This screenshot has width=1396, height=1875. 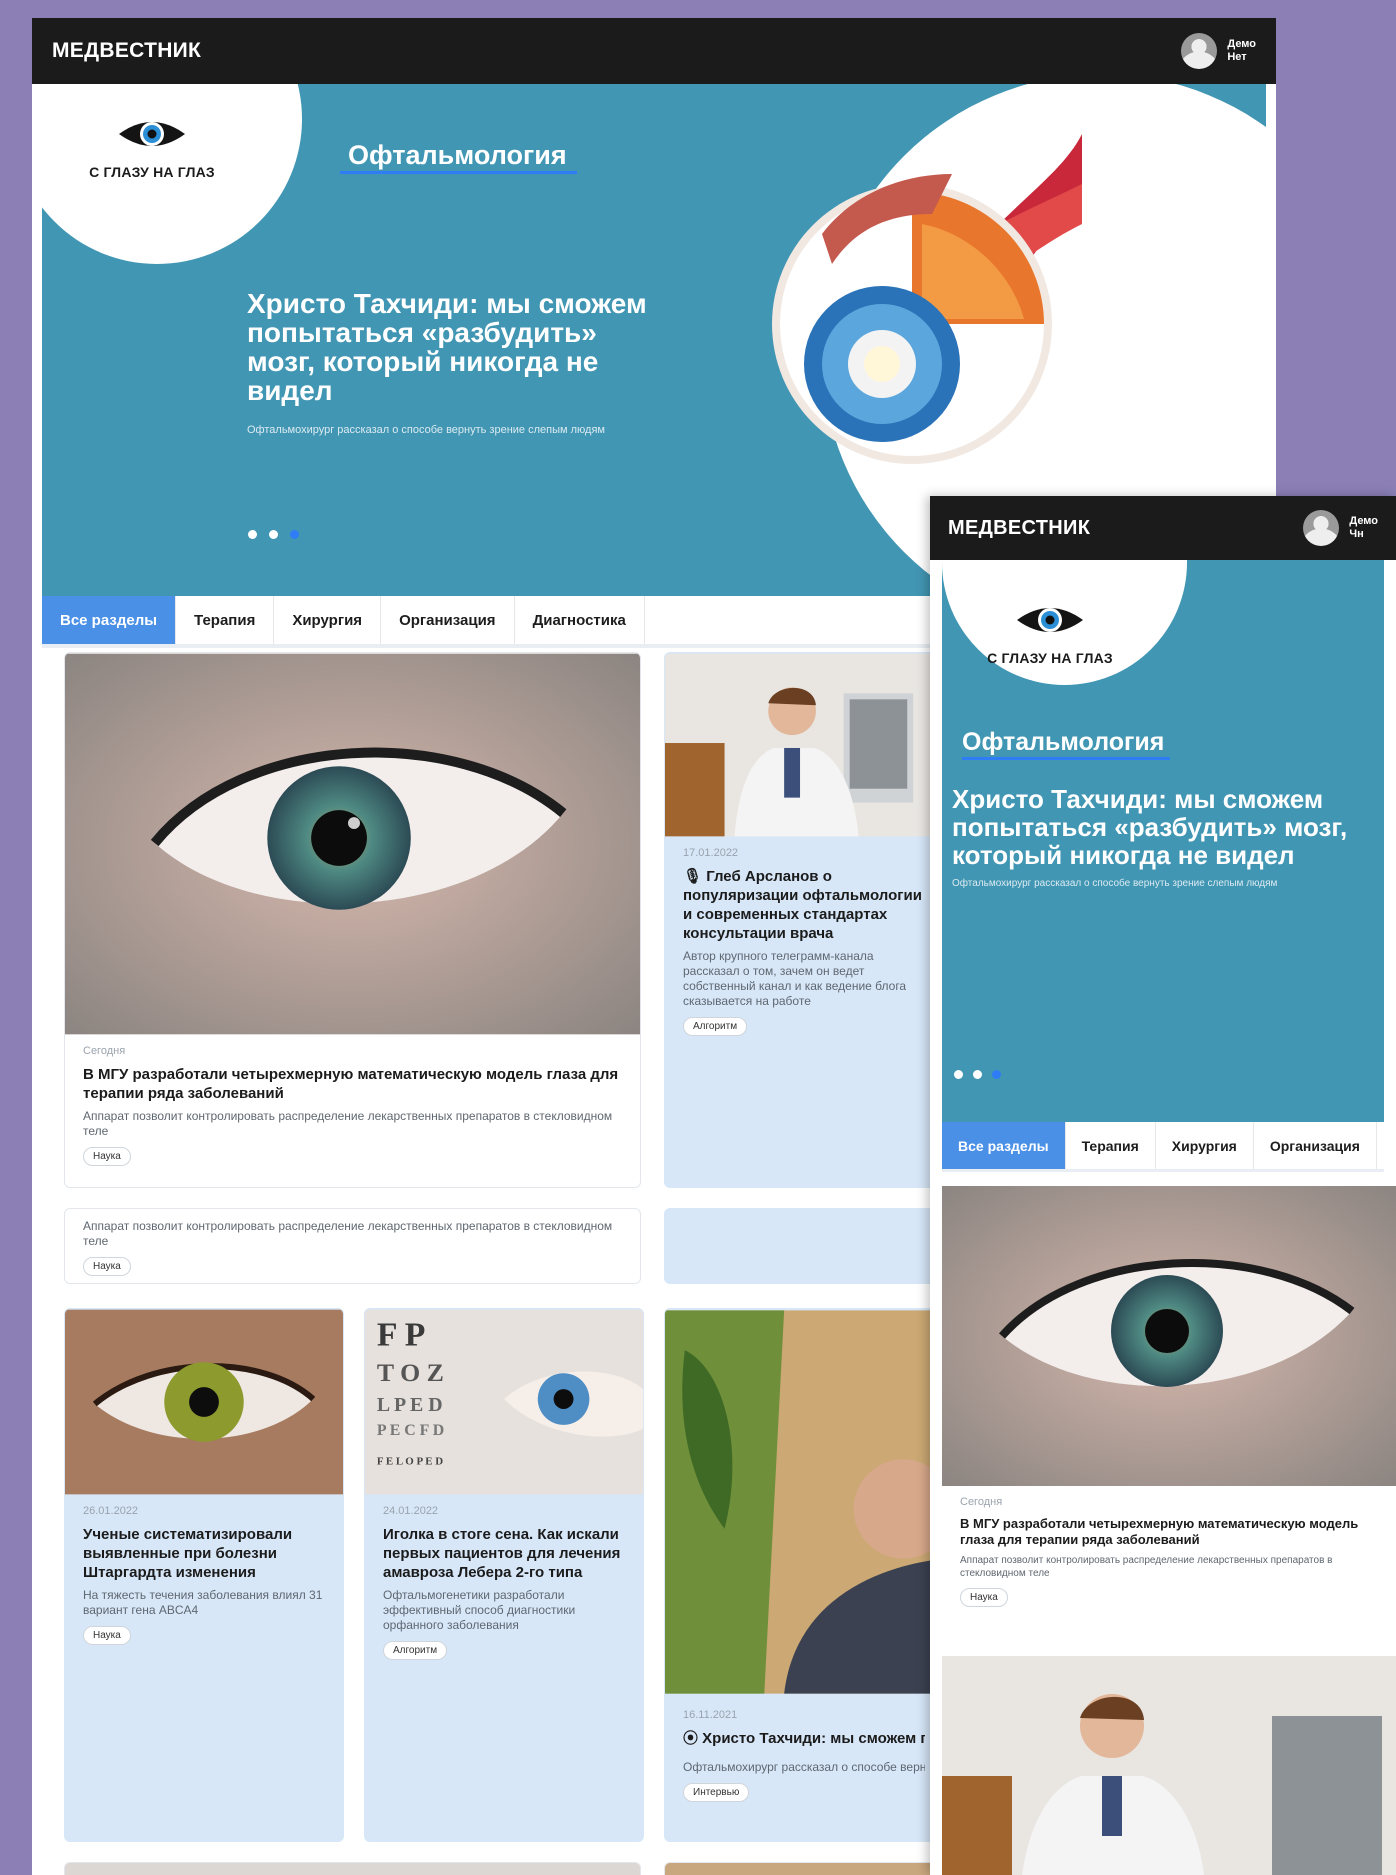 What do you see at coordinates (410, 1405) in the screenshot?
I see `svg-text: L P E D` at bounding box center [410, 1405].